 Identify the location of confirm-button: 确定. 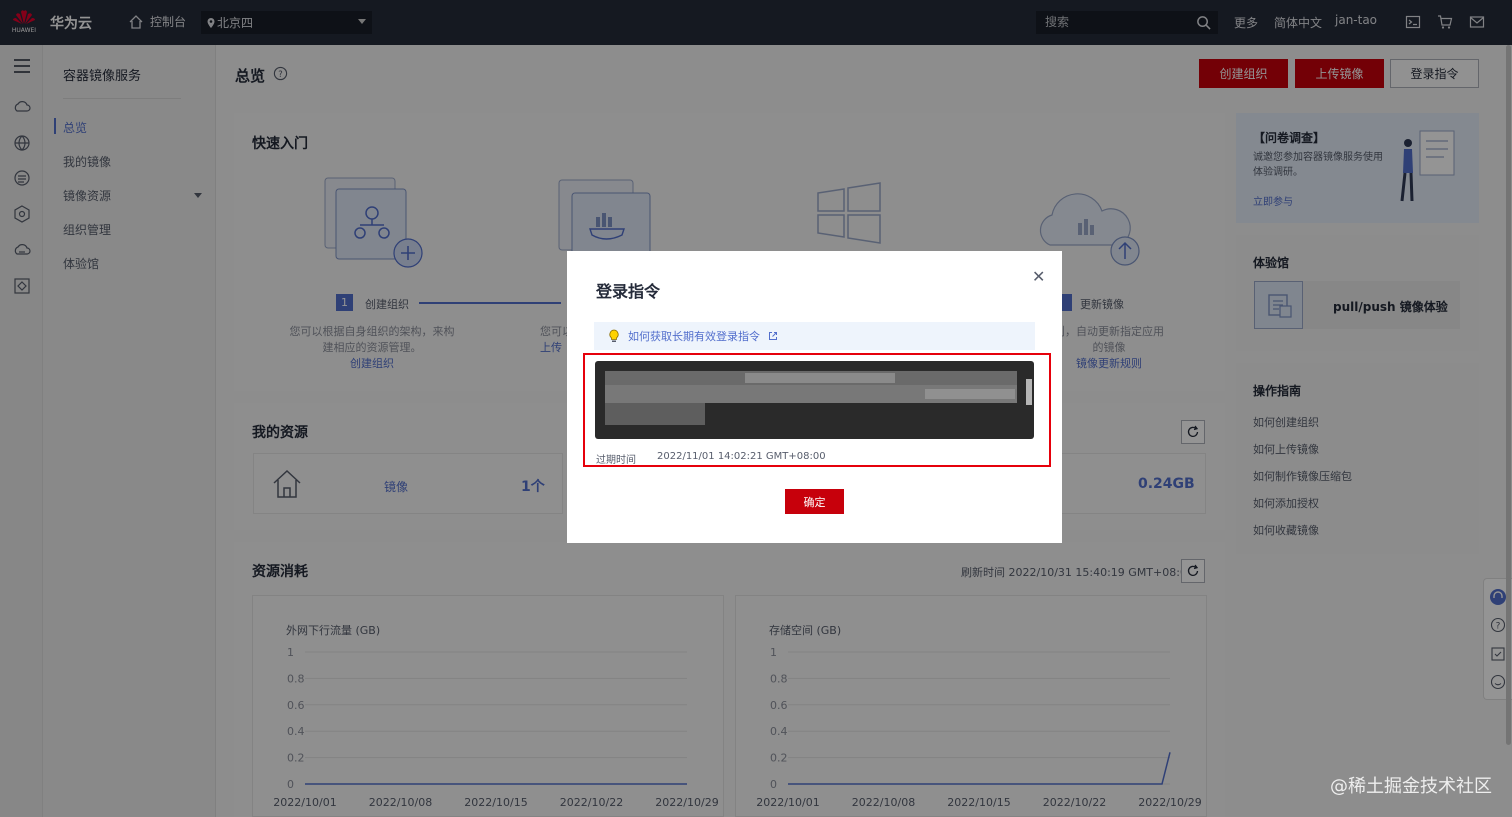
(814, 501).